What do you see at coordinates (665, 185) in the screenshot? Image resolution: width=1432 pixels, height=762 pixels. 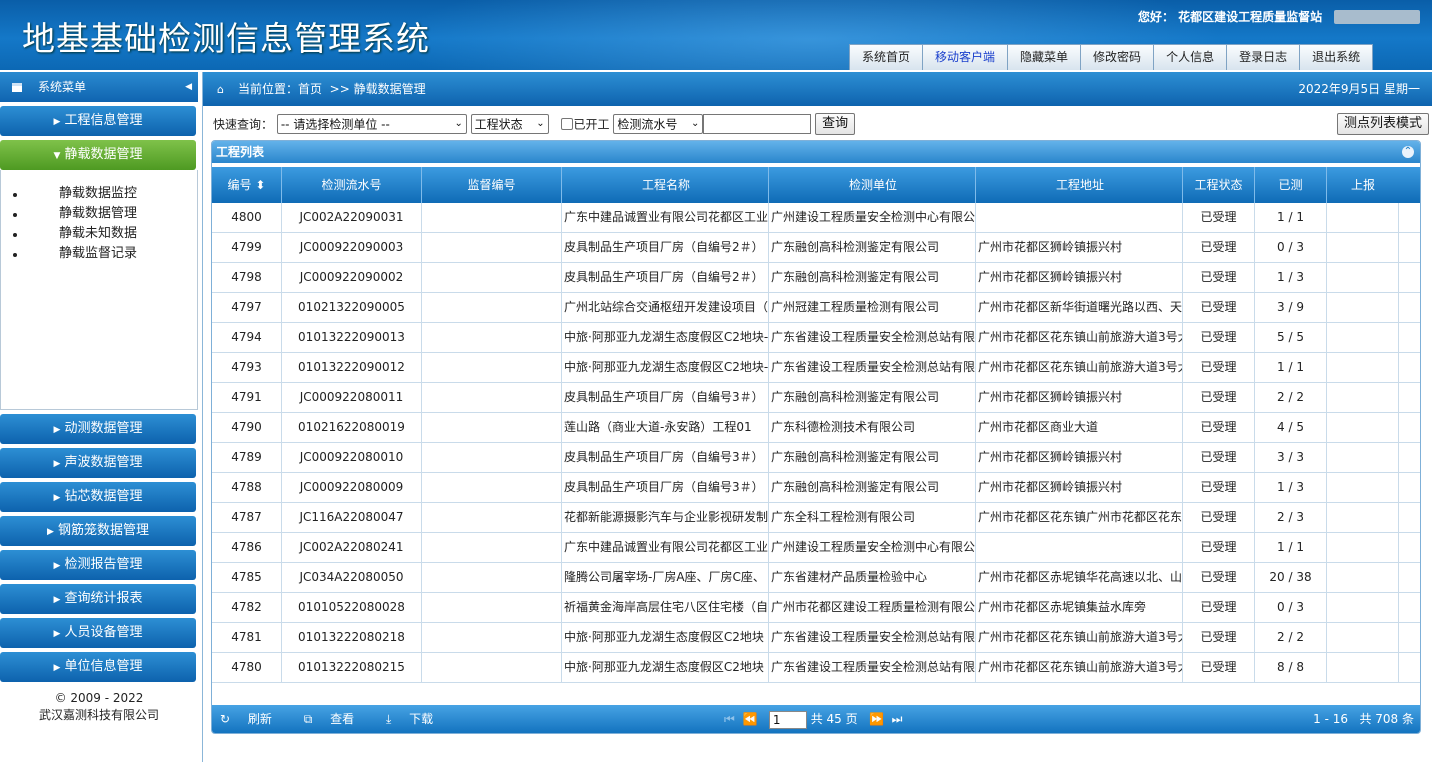 I see `col-header-project-name: 工程名称` at bounding box center [665, 185].